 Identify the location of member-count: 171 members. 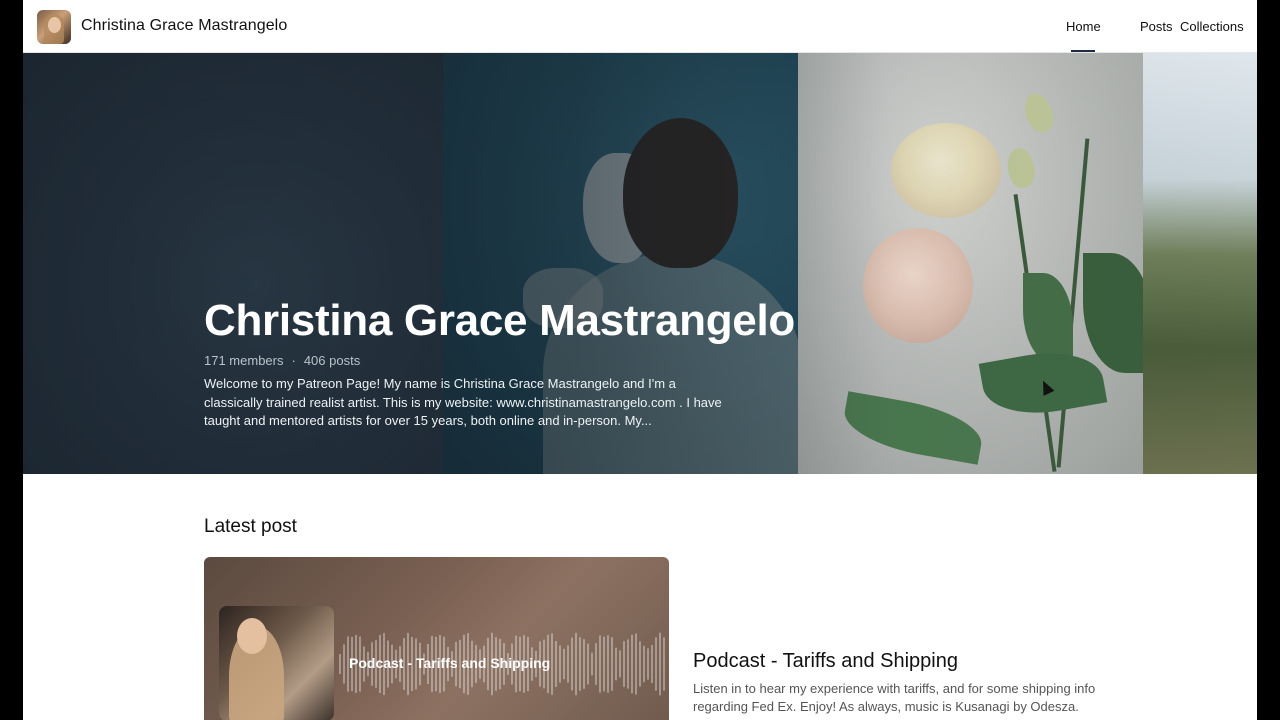
(244, 360).